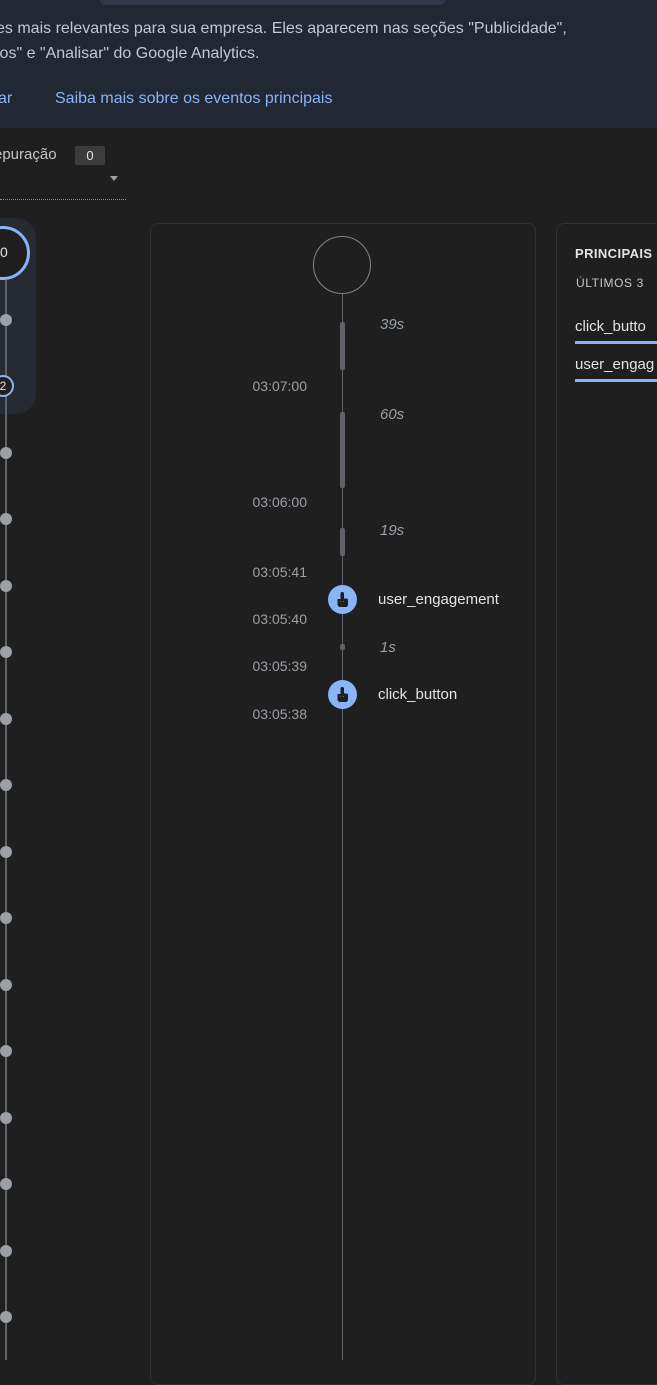  Describe the element at coordinates (392, 324) in the screenshot. I see `gap-duration-label: 39s` at that location.